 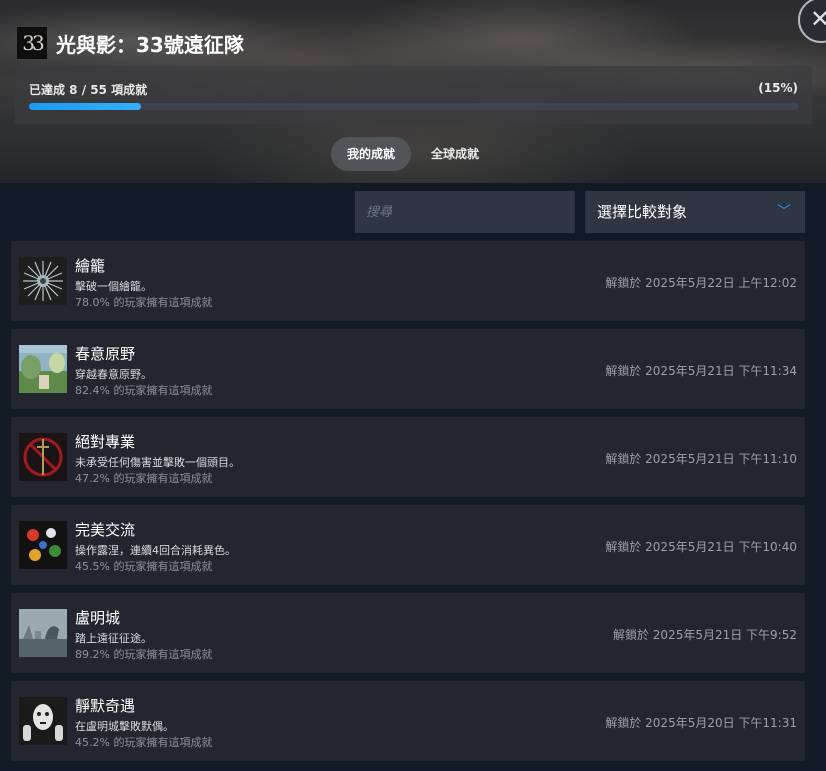 What do you see at coordinates (150, 45) in the screenshot?
I see `game-title: 光與影：33號遠征隊` at bounding box center [150, 45].